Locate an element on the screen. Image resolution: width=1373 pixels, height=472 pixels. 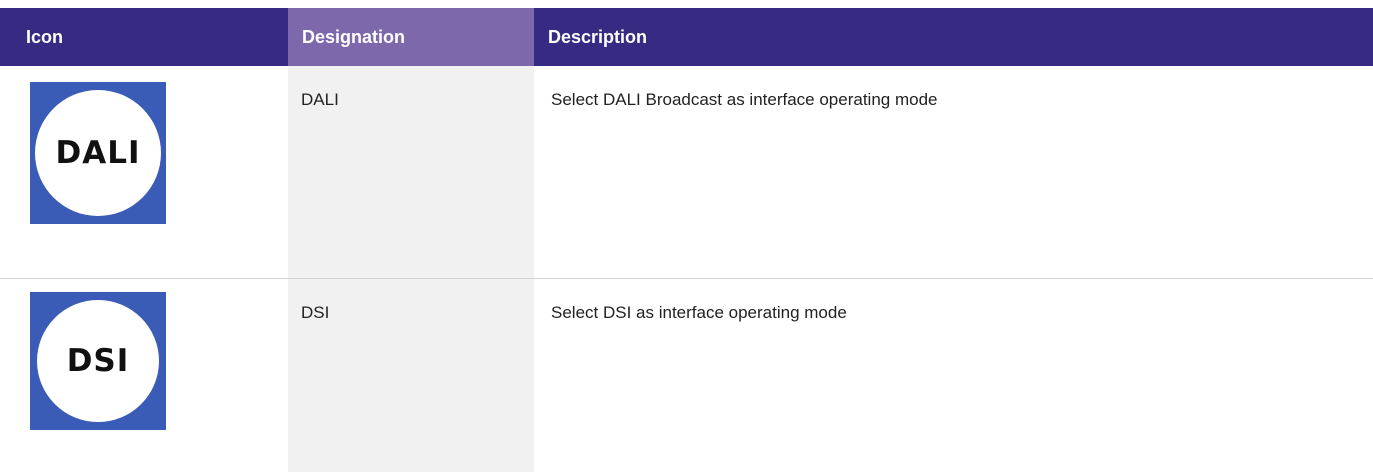
header-description: Description is located at coordinates (598, 36).